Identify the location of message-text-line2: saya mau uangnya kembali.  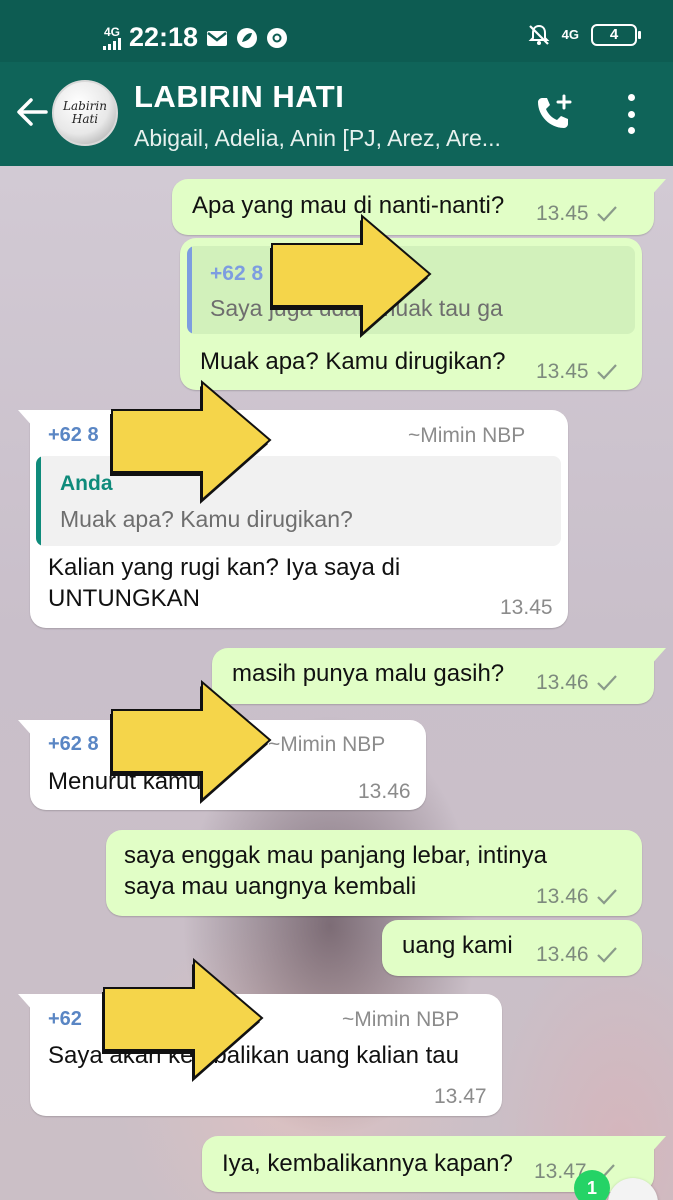
(270, 886).